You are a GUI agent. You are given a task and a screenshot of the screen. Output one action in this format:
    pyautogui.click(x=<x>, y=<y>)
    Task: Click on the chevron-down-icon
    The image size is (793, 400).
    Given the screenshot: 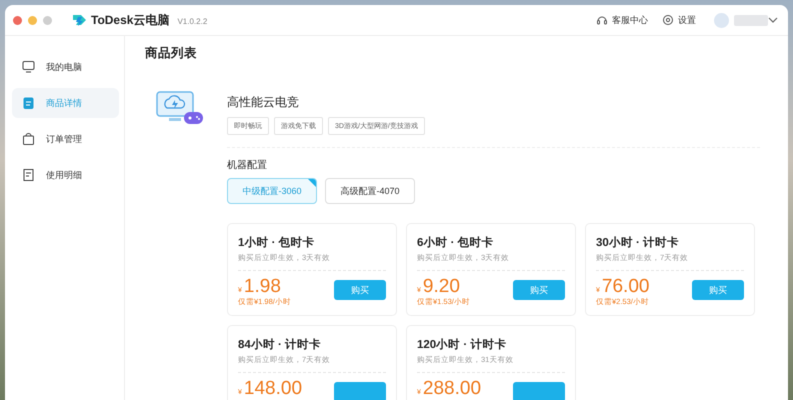 What is the action you would take?
    pyautogui.click(x=773, y=20)
    